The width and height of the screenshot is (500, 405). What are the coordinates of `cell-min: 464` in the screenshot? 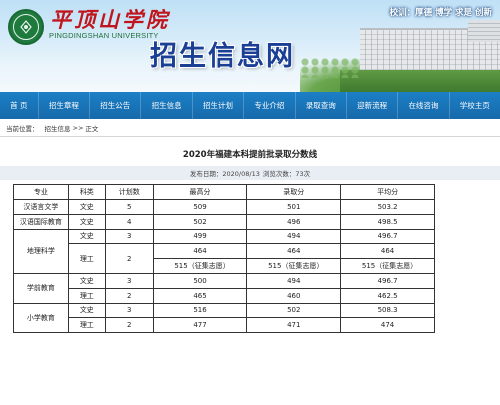 It's located at (294, 251).